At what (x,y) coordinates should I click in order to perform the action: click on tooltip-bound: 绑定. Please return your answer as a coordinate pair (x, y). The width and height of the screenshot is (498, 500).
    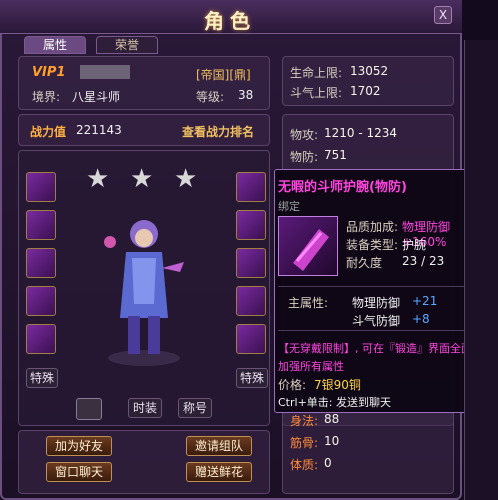
    Looking at the image, I should click on (289, 206).